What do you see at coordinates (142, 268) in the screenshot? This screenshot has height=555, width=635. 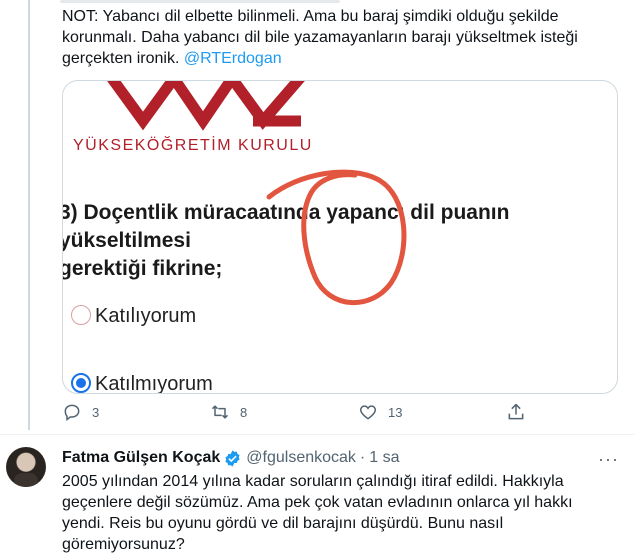 I see `question-line: gerektiği fikrine;` at bounding box center [142, 268].